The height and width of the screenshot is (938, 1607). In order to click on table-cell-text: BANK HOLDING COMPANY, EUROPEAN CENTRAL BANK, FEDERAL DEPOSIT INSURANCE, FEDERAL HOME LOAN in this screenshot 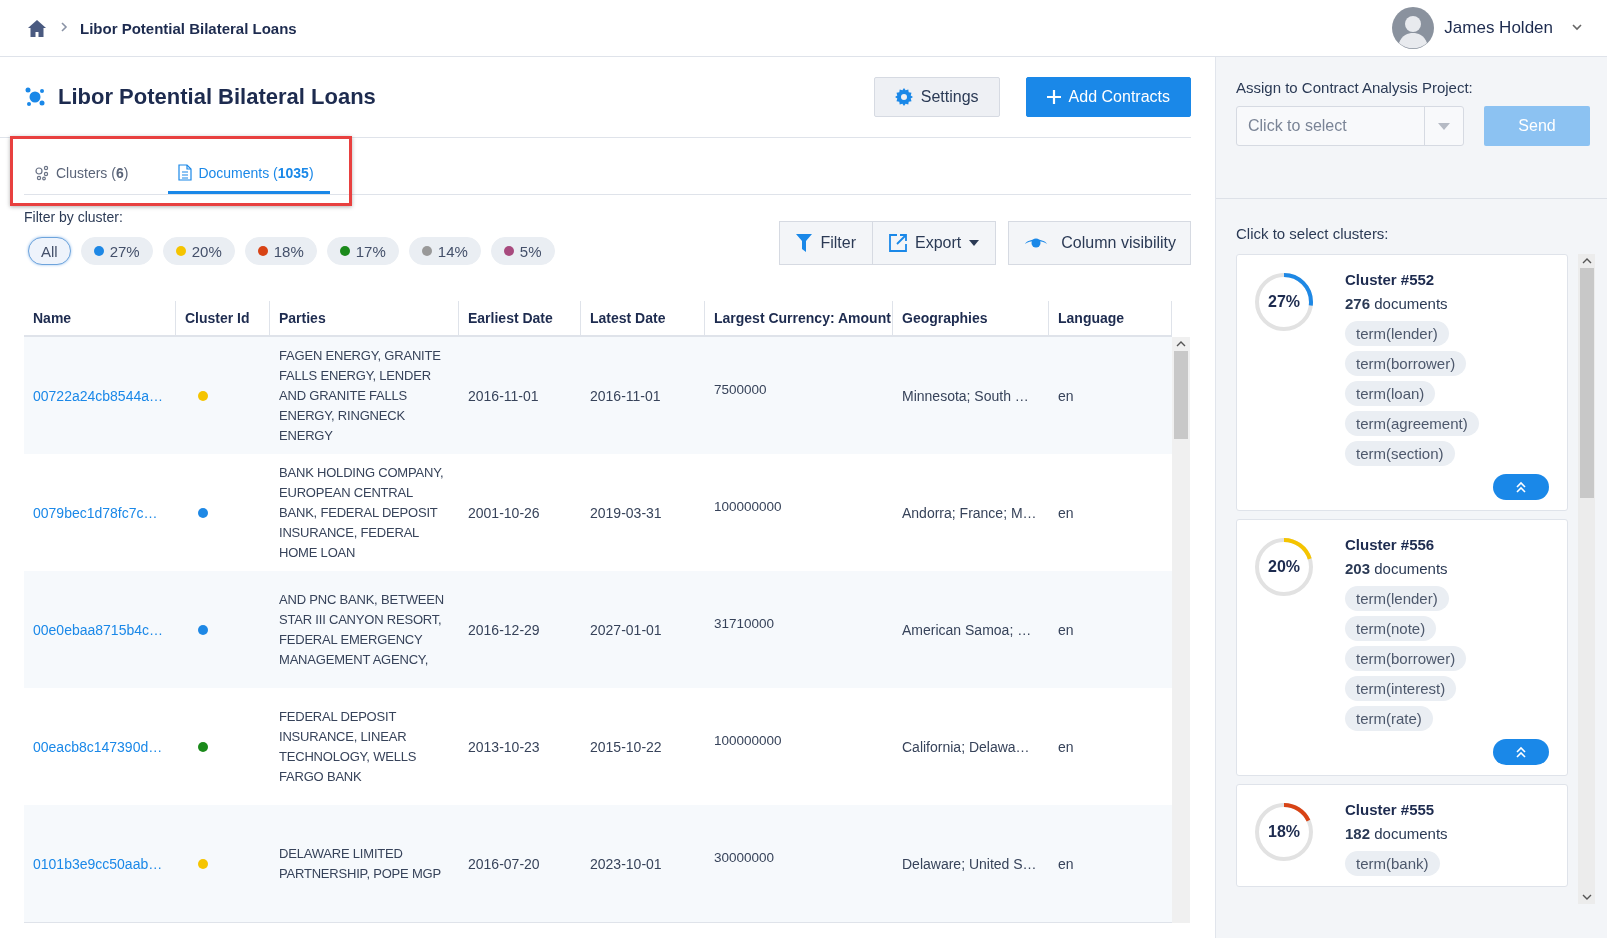, I will do `click(362, 512)`.